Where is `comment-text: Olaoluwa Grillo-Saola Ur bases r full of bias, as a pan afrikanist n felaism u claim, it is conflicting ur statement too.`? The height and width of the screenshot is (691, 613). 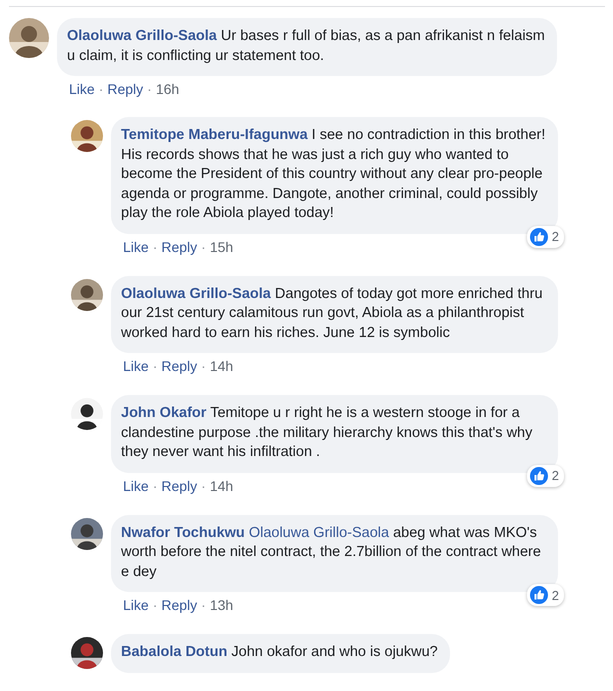 comment-text: Olaoluwa Grillo-Saola Ur bases r full of bias, as a pan afrikanist n felaism u claim, it is conflicting ur statement too. is located at coordinates (306, 46).